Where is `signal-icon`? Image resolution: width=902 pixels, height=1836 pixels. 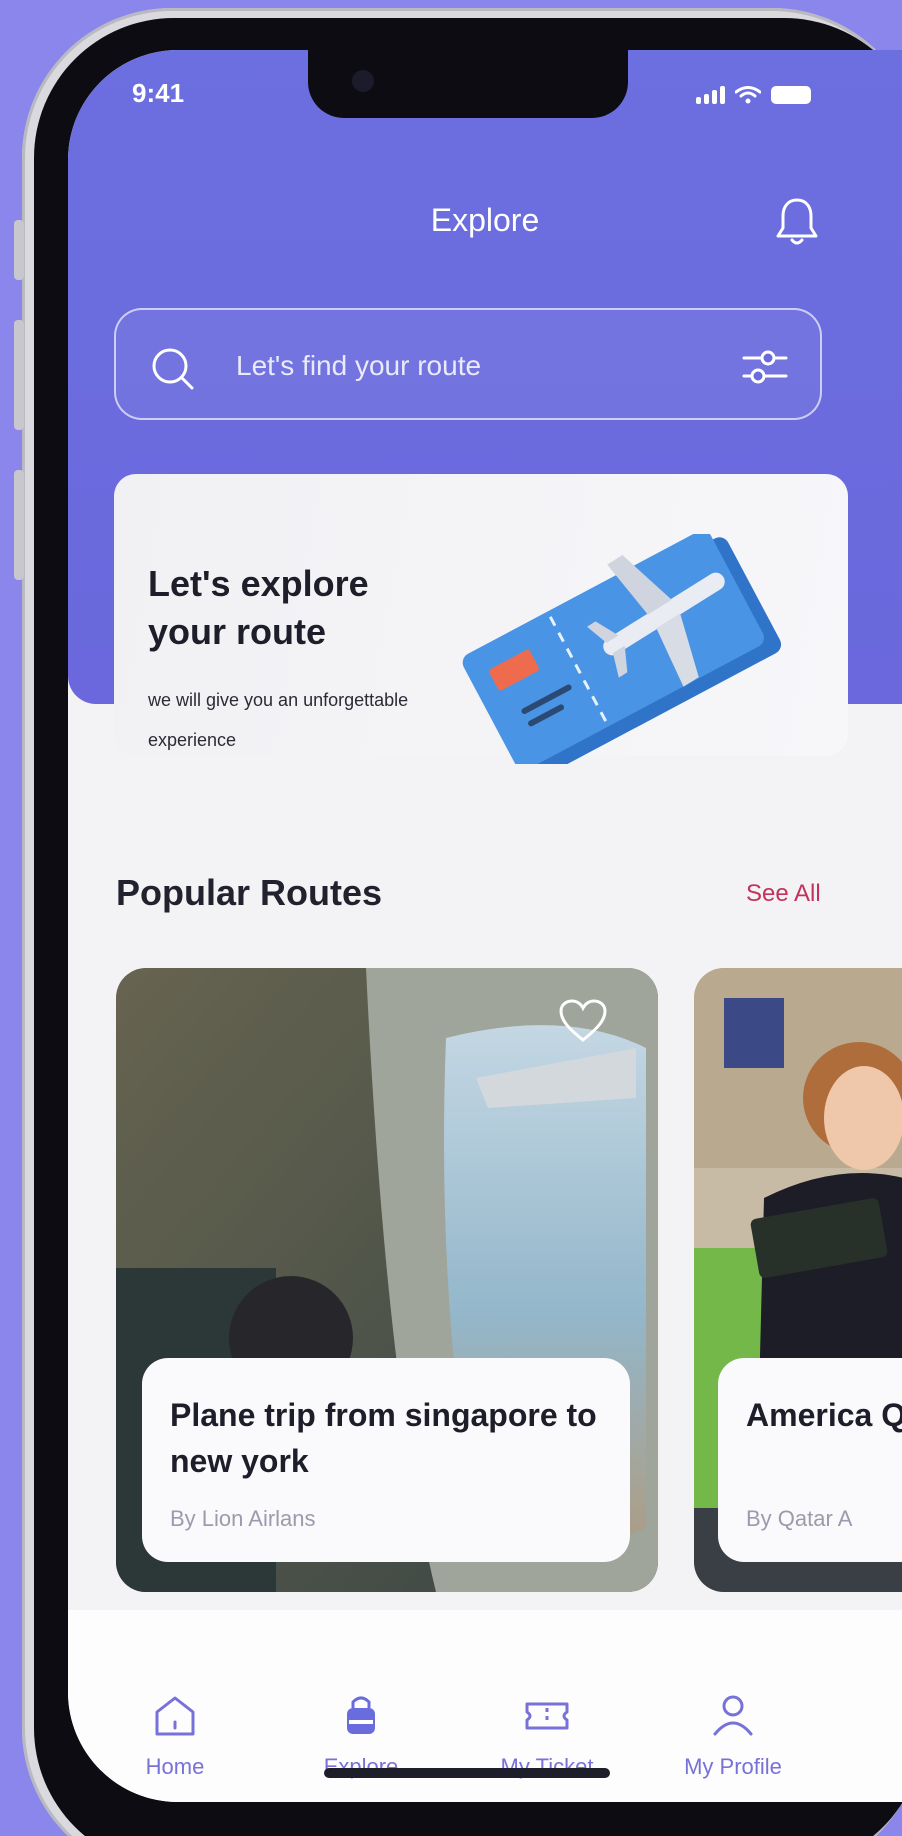
signal-icon is located at coordinates (710, 95).